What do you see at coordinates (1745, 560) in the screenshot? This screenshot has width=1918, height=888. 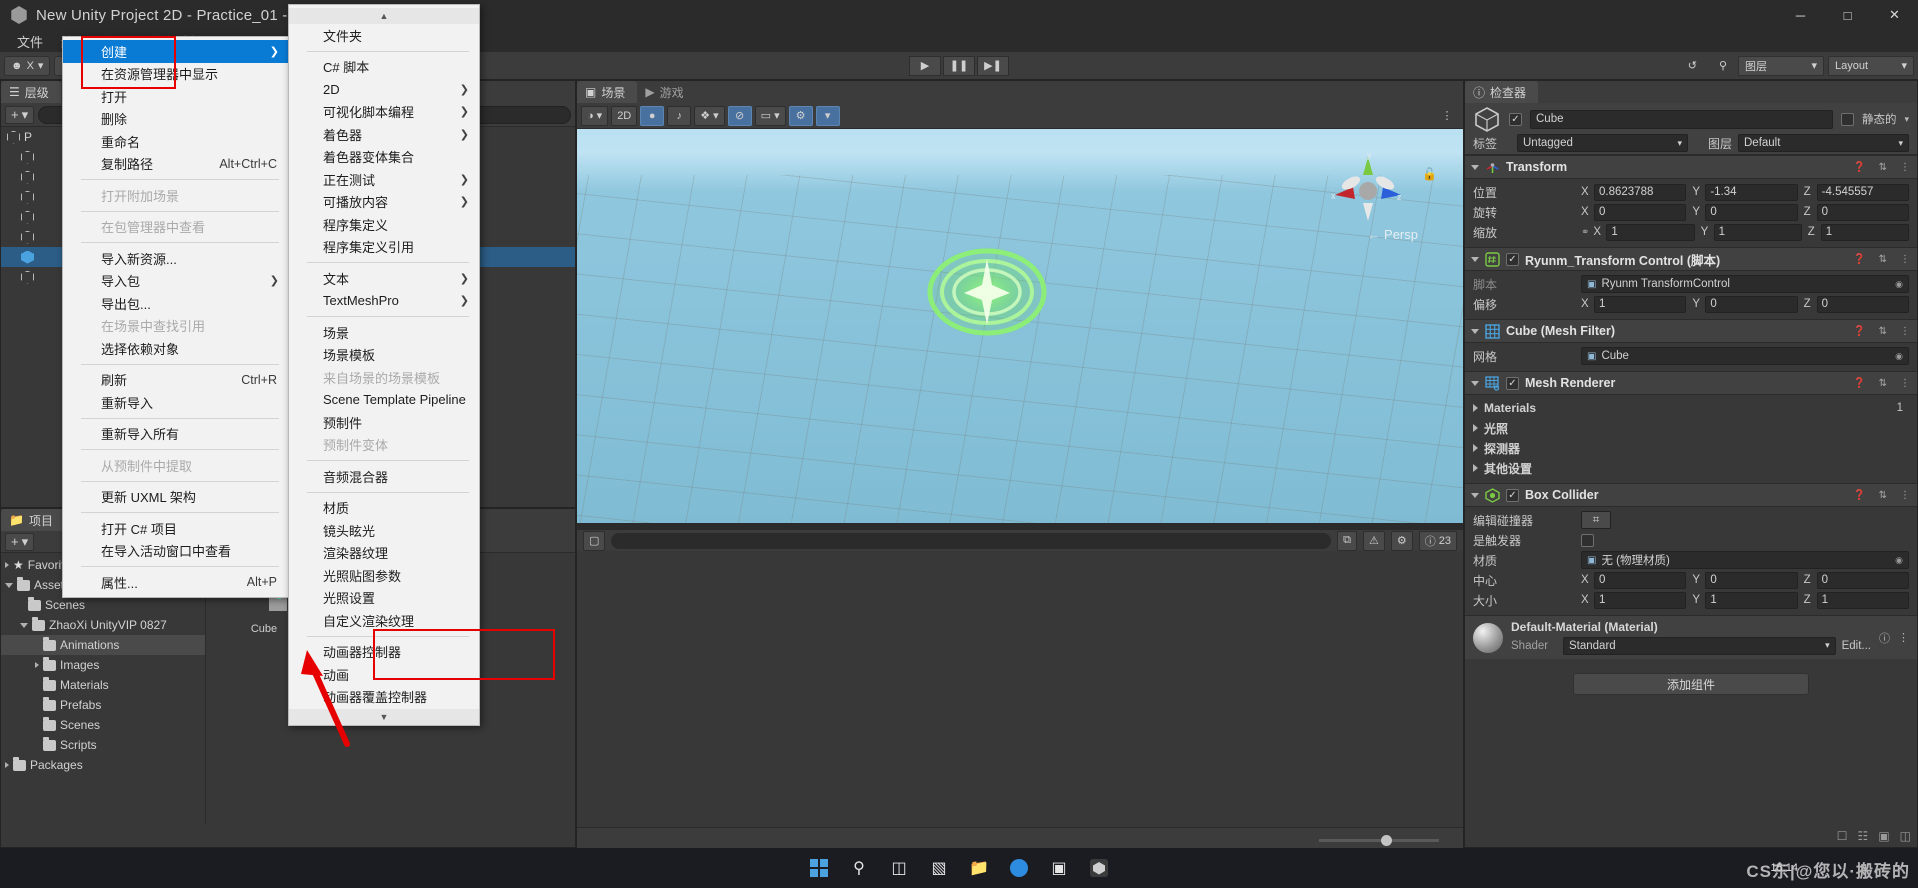 I see `object-reference-field: ▣ 无 (物理材质) ◉` at bounding box center [1745, 560].